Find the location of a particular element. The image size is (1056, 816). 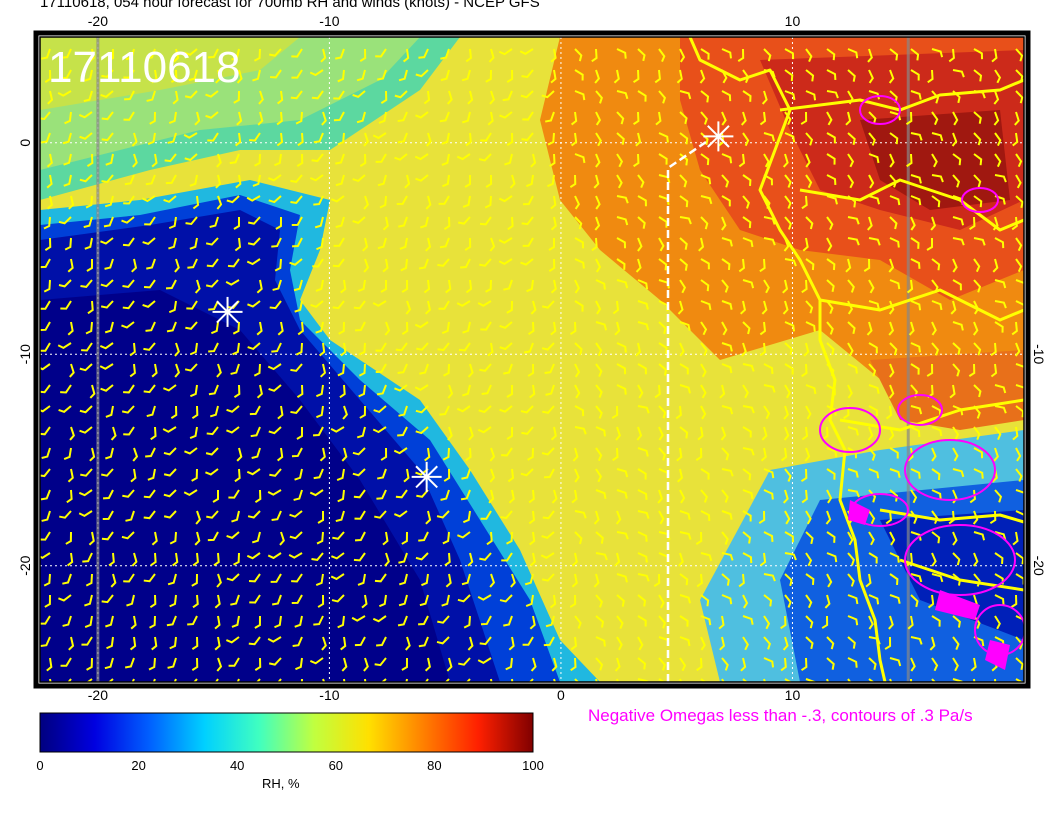

date-stamp: 17110618 is located at coordinates (144, 67).